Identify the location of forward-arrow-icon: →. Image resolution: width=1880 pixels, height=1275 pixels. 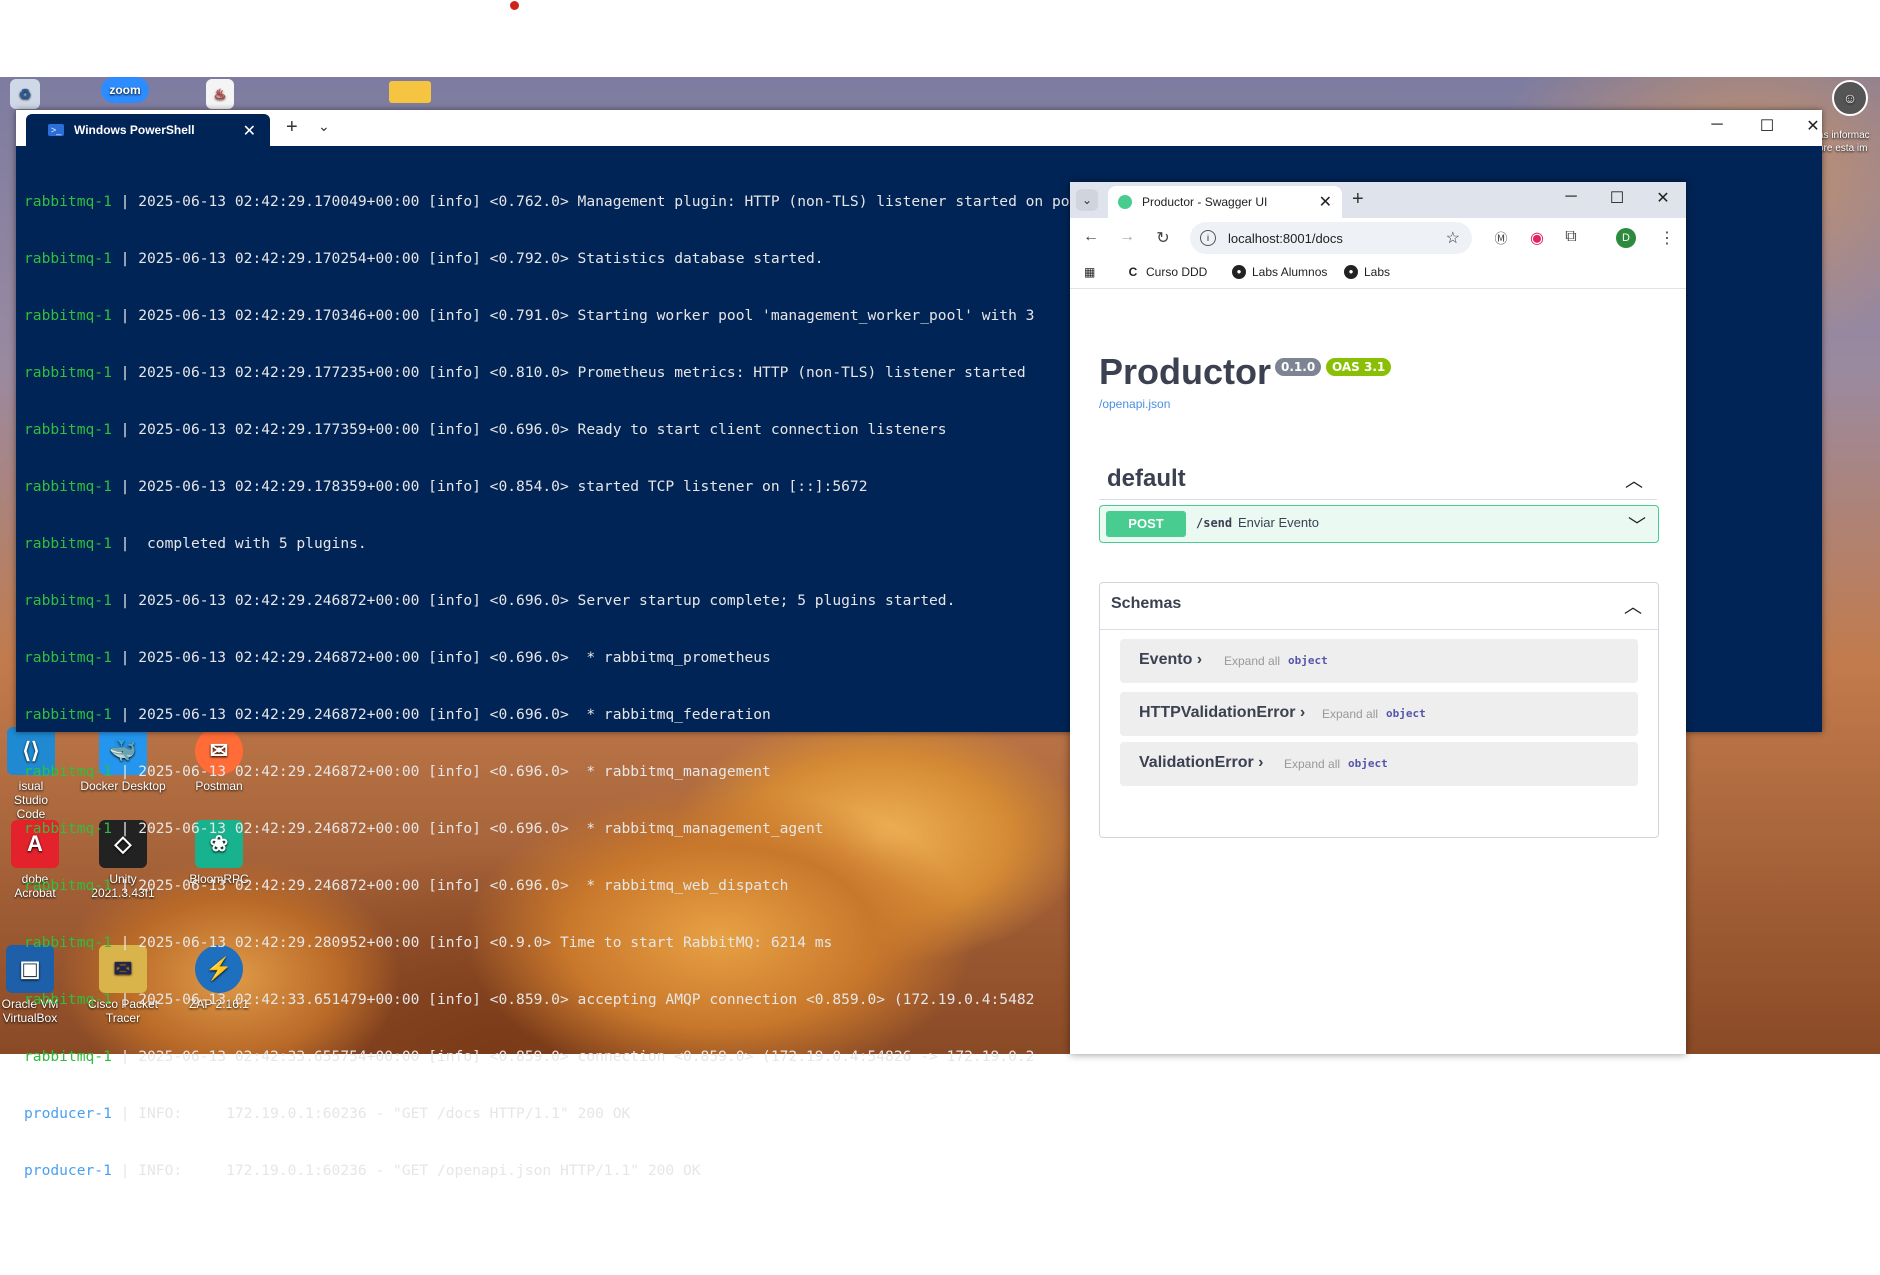
(1127, 237).